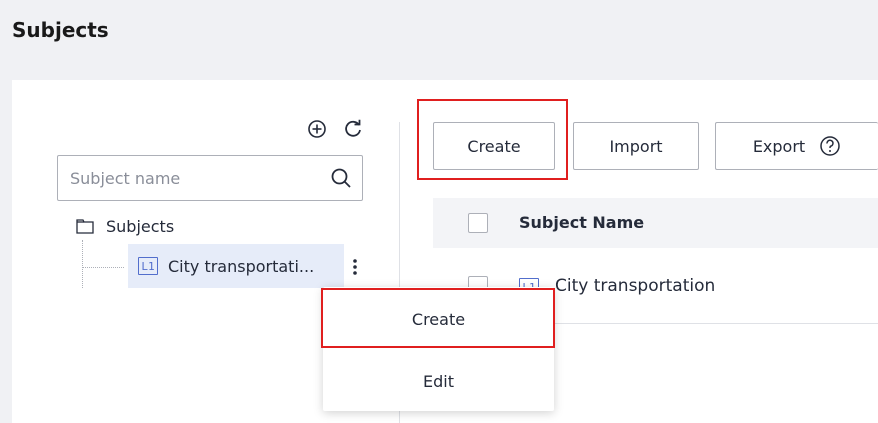 Image resolution: width=878 pixels, height=423 pixels. Describe the element at coordinates (779, 146) in the screenshot. I see `export-button-label: Export` at that location.